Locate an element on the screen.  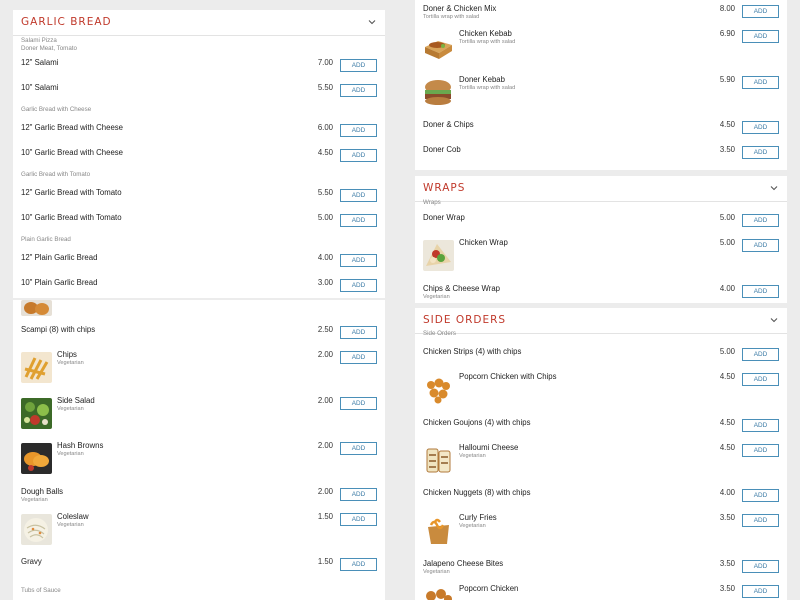
menu-item-name: Doner Wrap is located at coordinates (444, 217).